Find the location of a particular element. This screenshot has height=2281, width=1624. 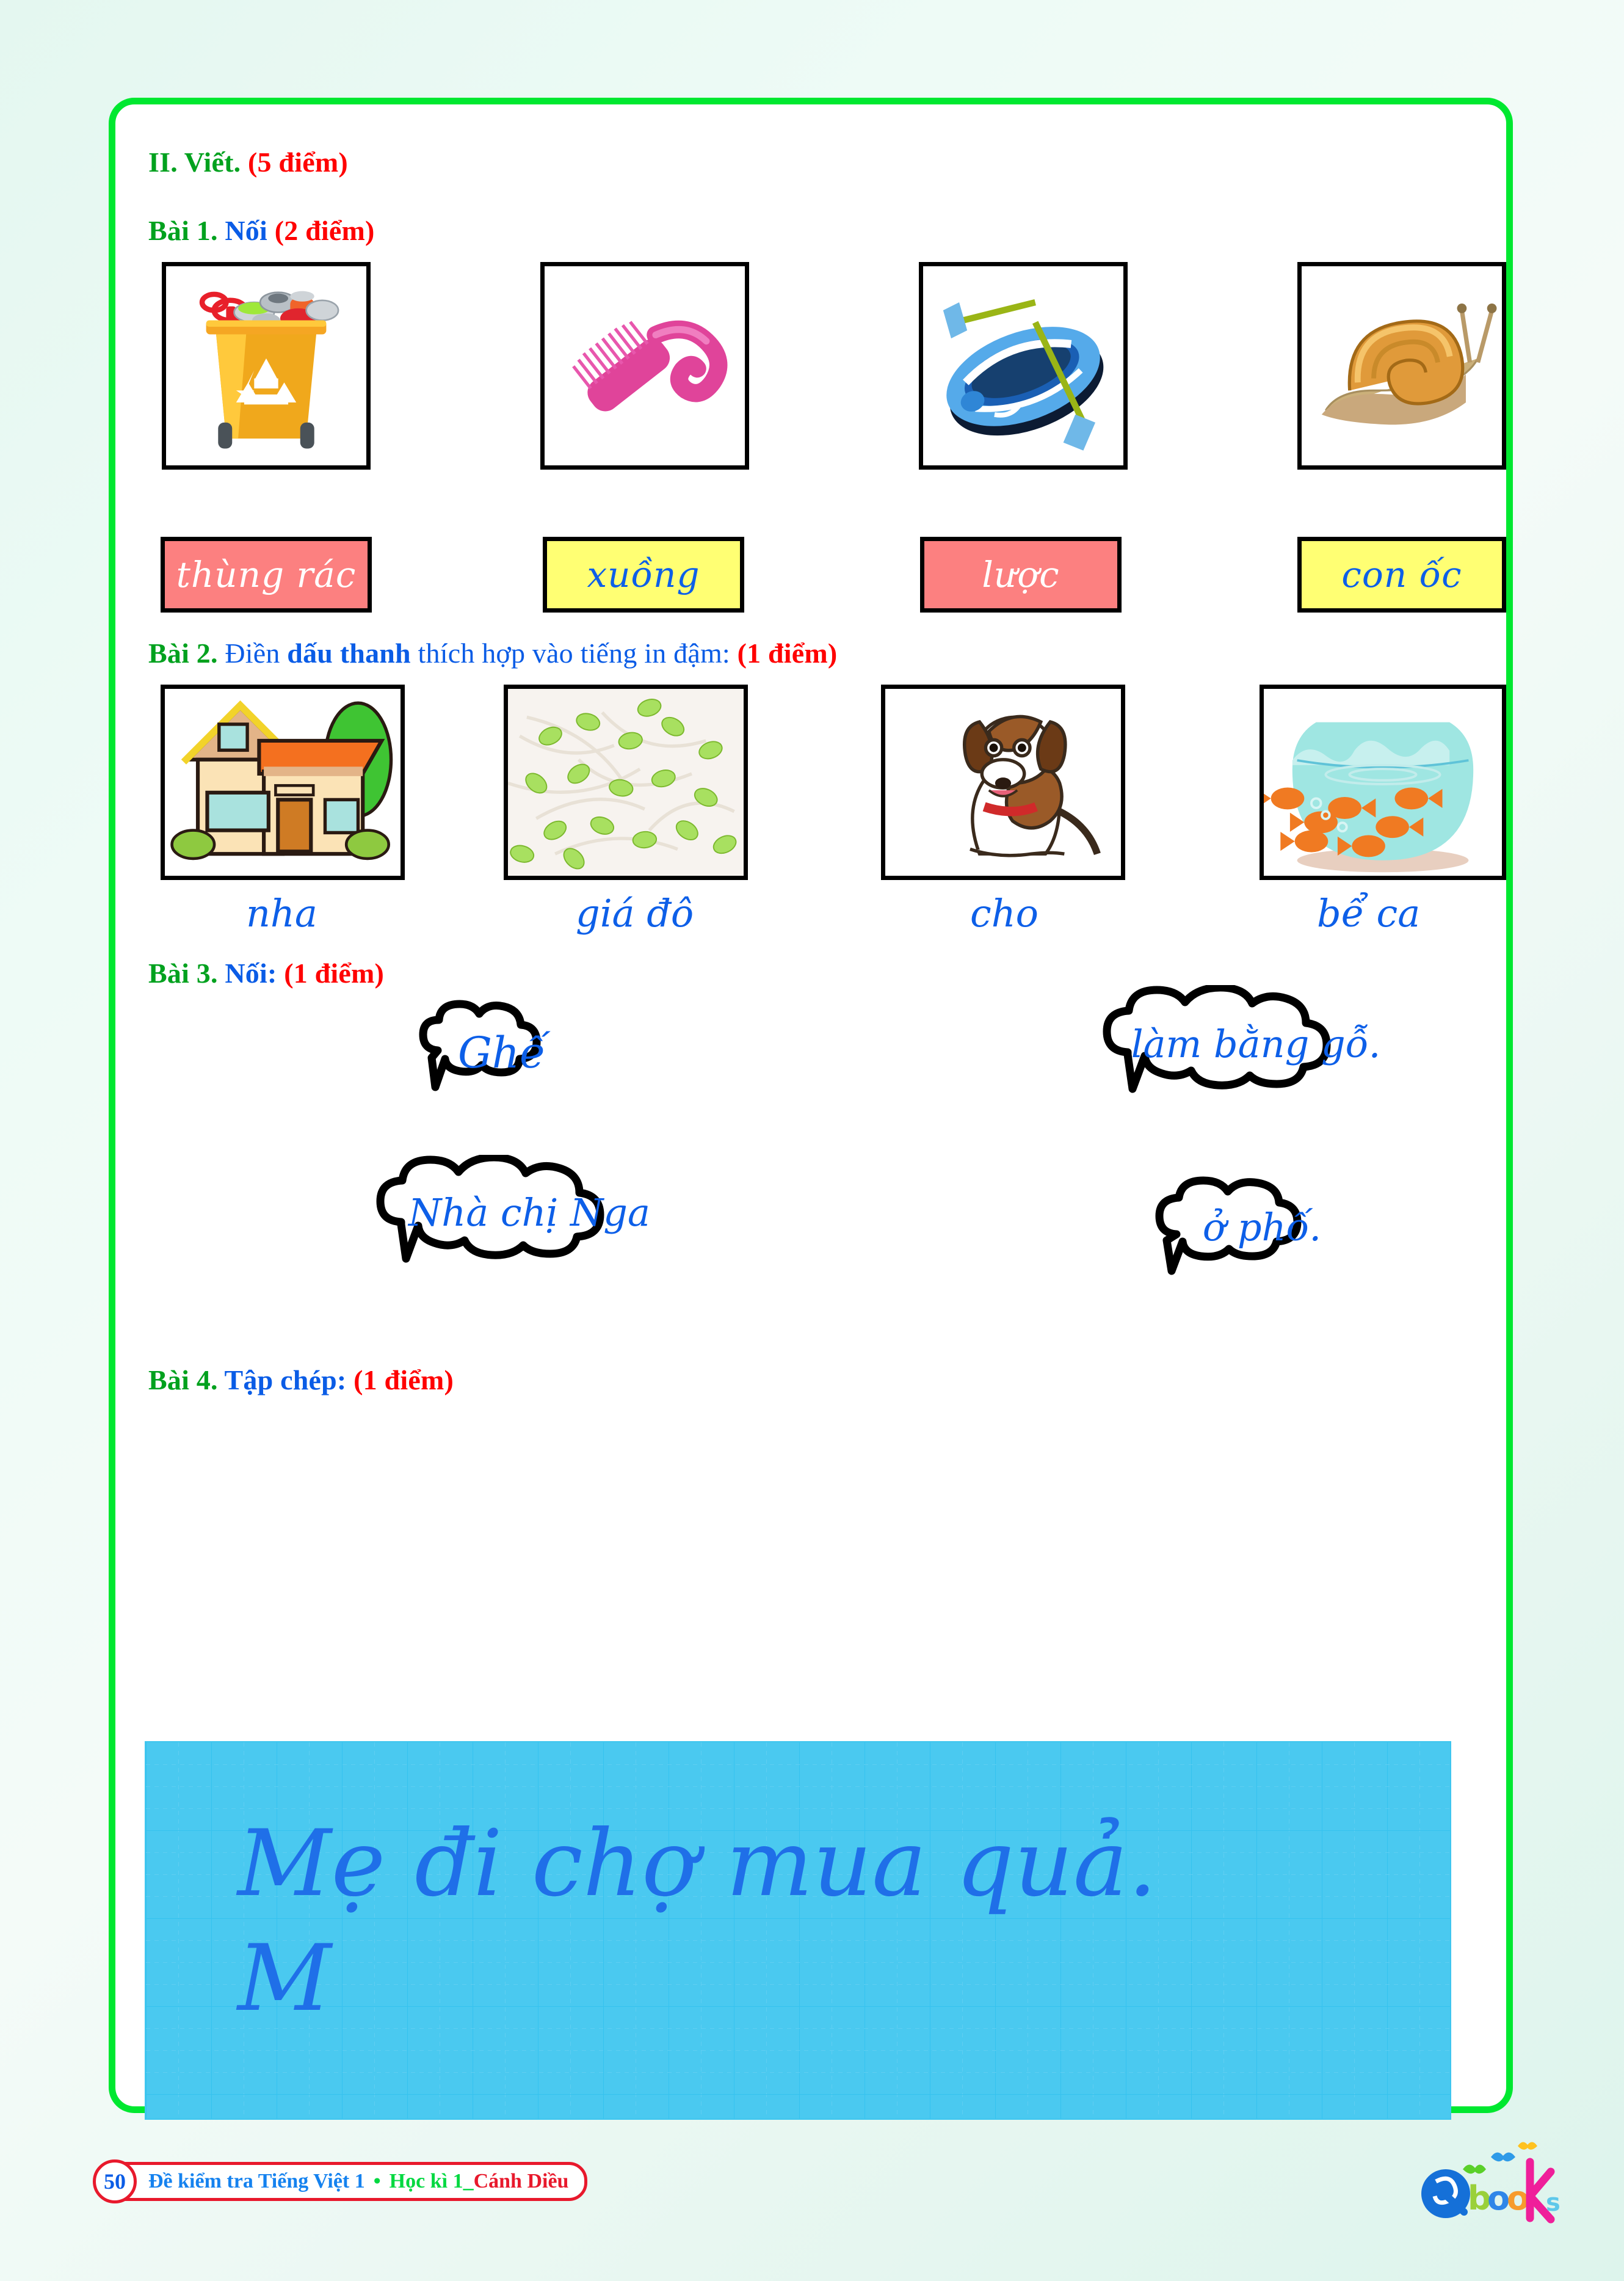

word-card-label: thùng rác is located at coordinates (266, 574).